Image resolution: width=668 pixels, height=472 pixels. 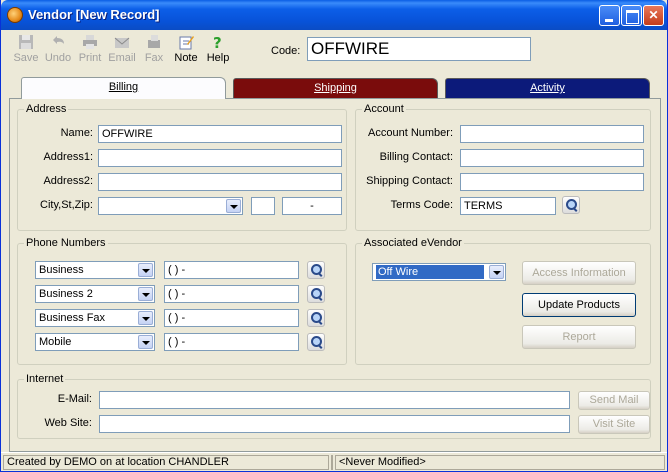 I want to click on close-button: ✕, so click(x=653, y=15).